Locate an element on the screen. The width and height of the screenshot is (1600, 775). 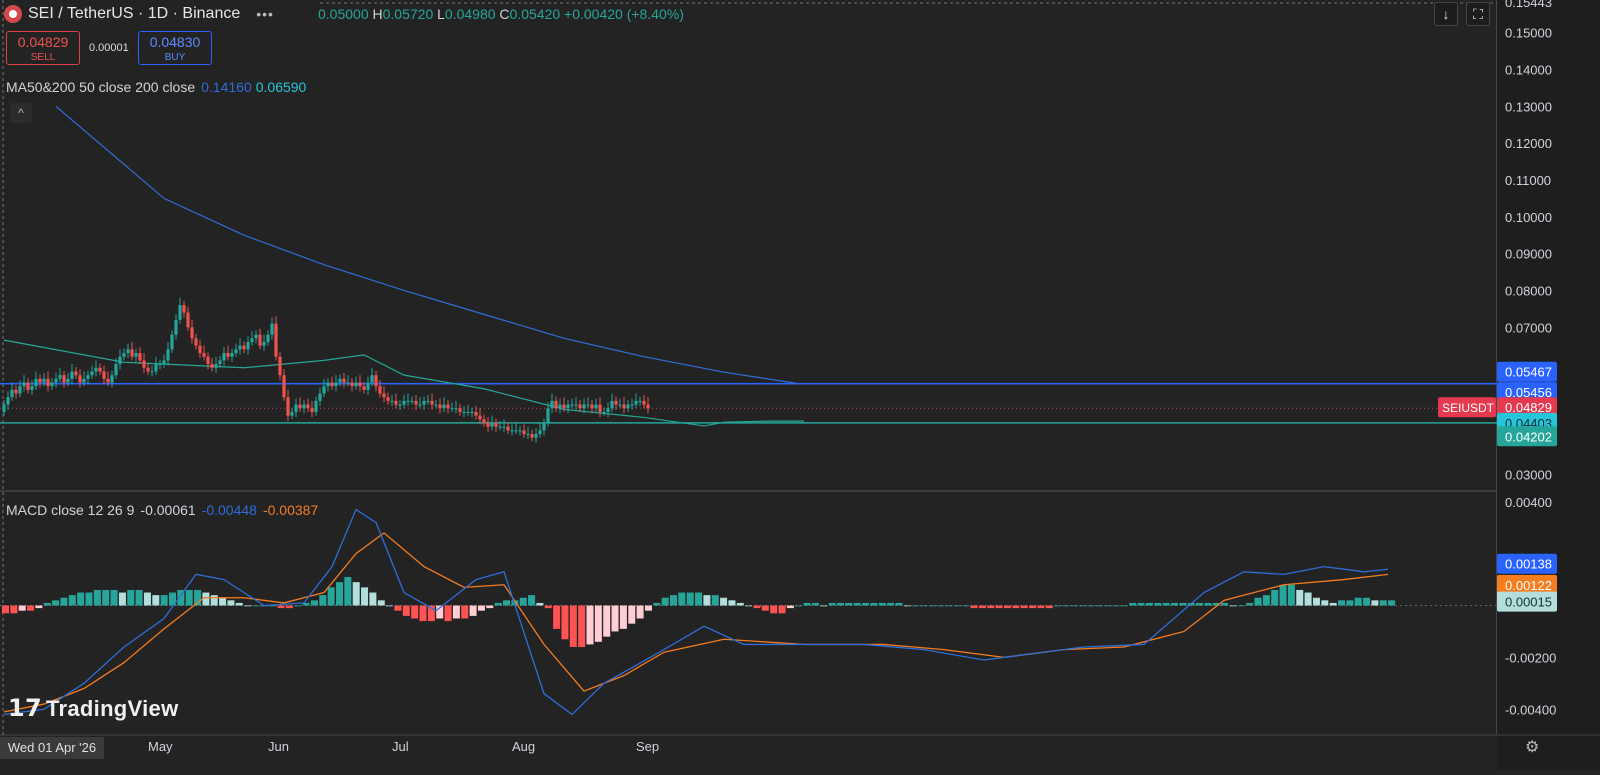
price-tick-label: 0.10000 is located at coordinates (1528, 217).